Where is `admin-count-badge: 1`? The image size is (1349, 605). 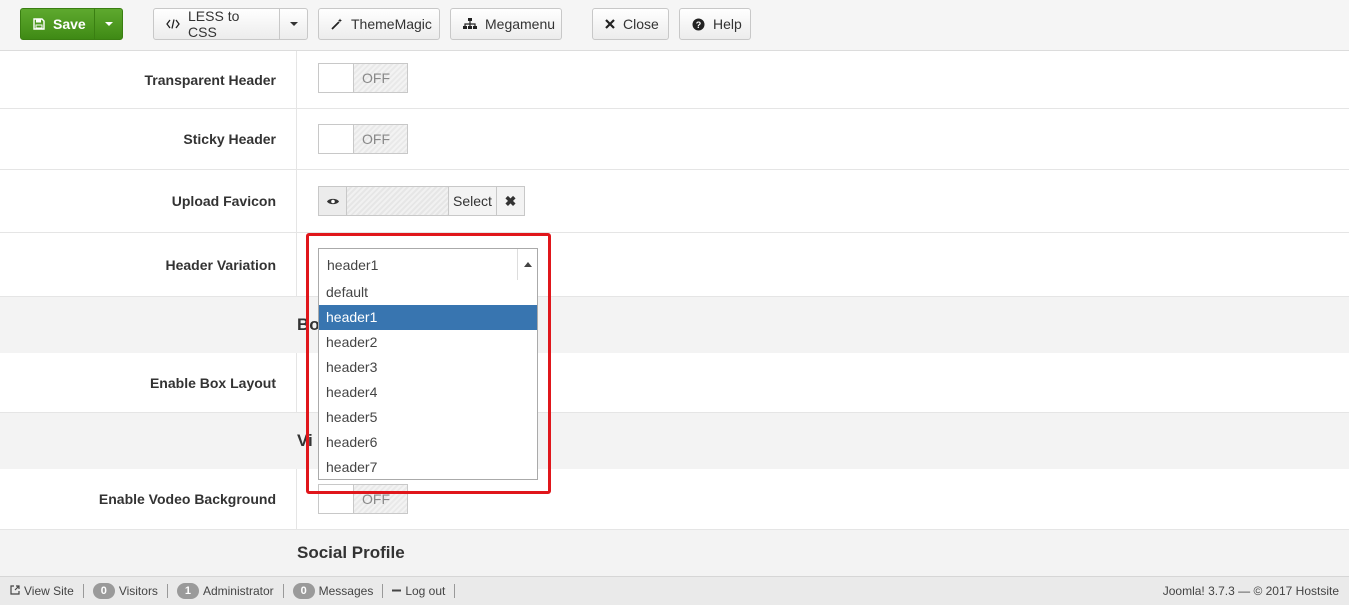
admin-count-badge: 1 is located at coordinates (187, 591).